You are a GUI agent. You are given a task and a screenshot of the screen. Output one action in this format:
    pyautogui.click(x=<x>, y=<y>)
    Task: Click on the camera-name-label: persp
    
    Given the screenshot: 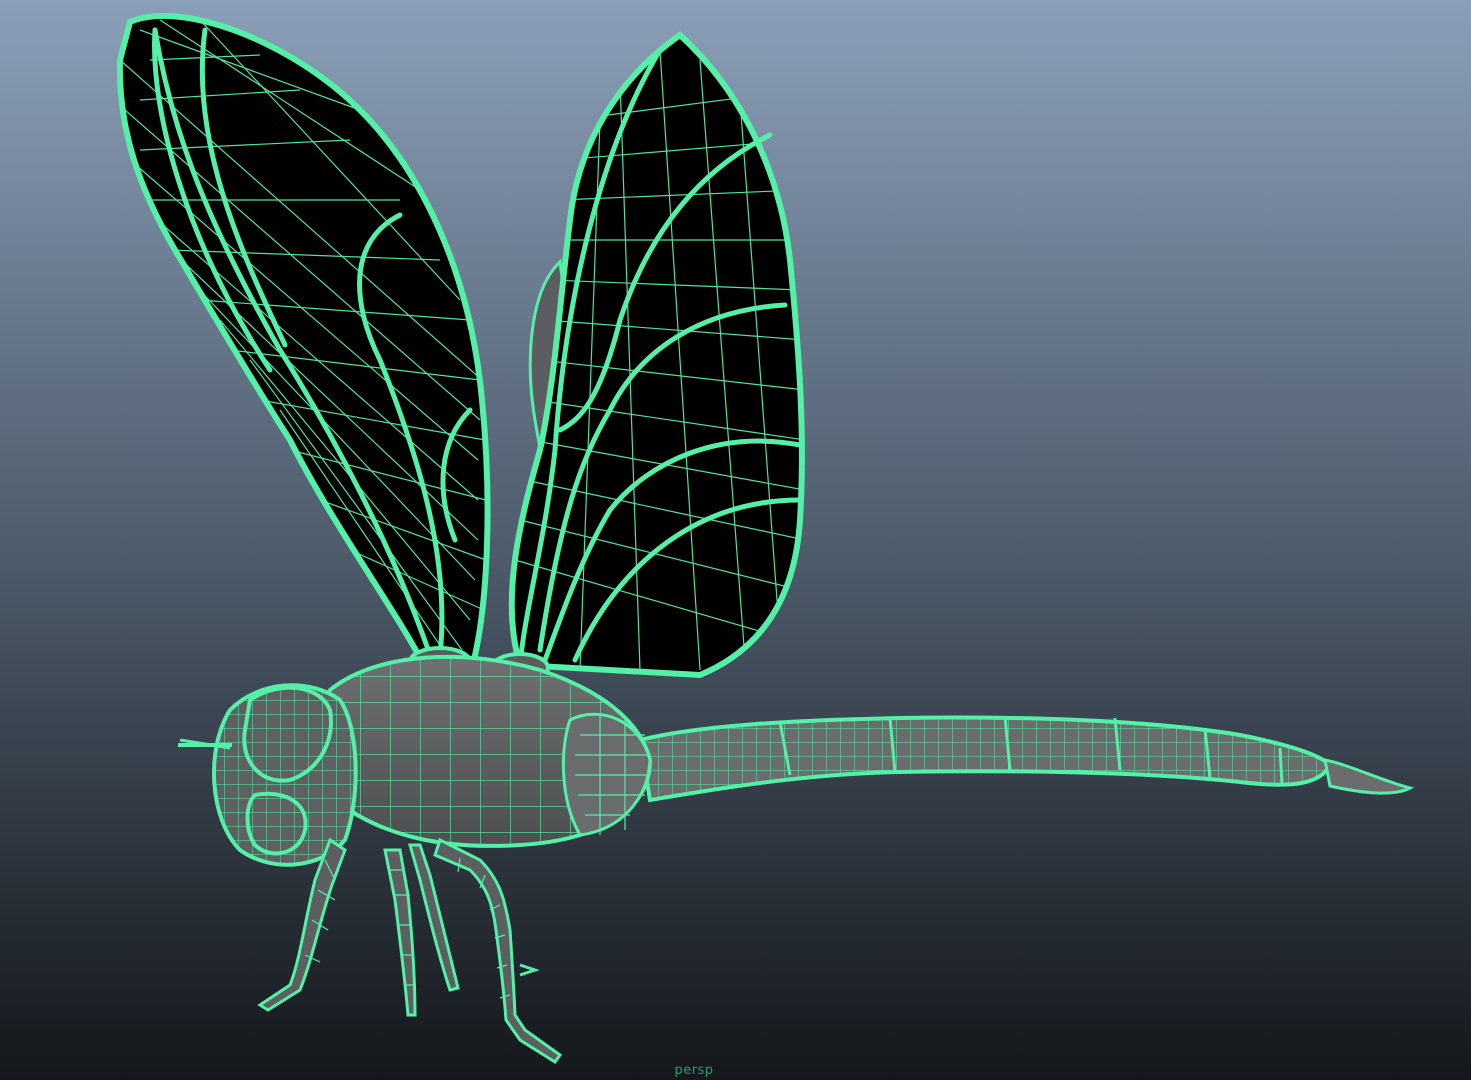 What is the action you would take?
    pyautogui.click(x=694, y=1070)
    